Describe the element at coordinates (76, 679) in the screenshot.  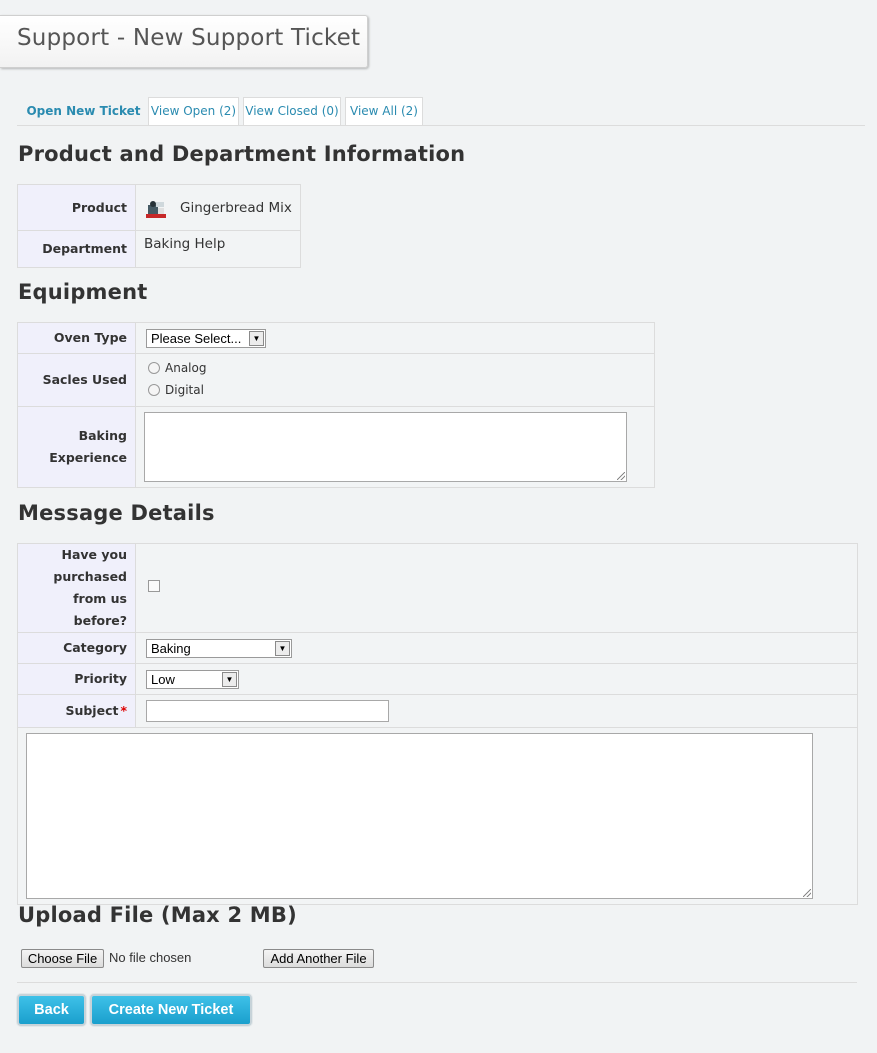
I see `priority-label: Priority` at that location.